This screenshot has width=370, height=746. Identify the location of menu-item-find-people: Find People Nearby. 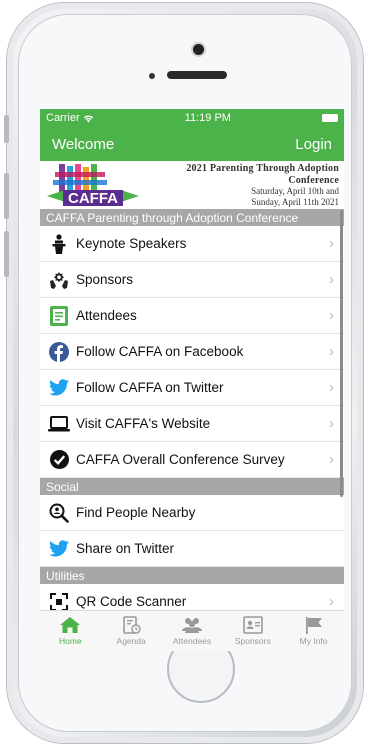
(192, 513).